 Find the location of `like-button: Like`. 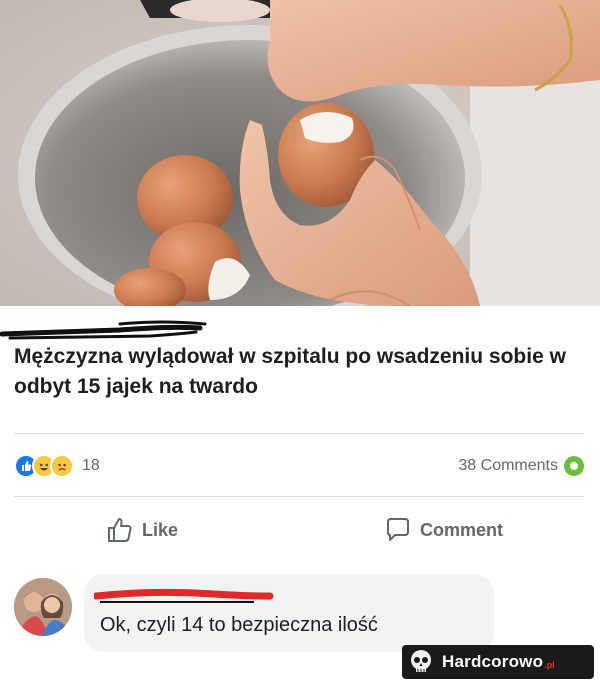

like-button: Like is located at coordinates (142, 530).